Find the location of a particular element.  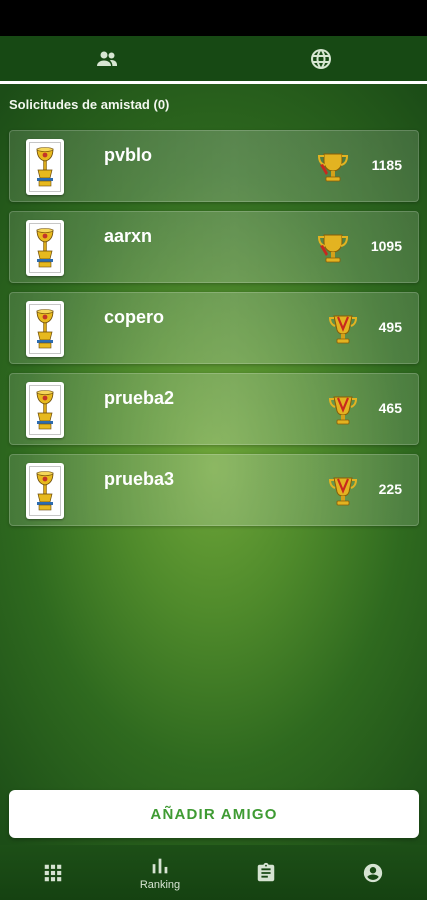

nav-label-ranking: Ranking is located at coordinates (160, 884).